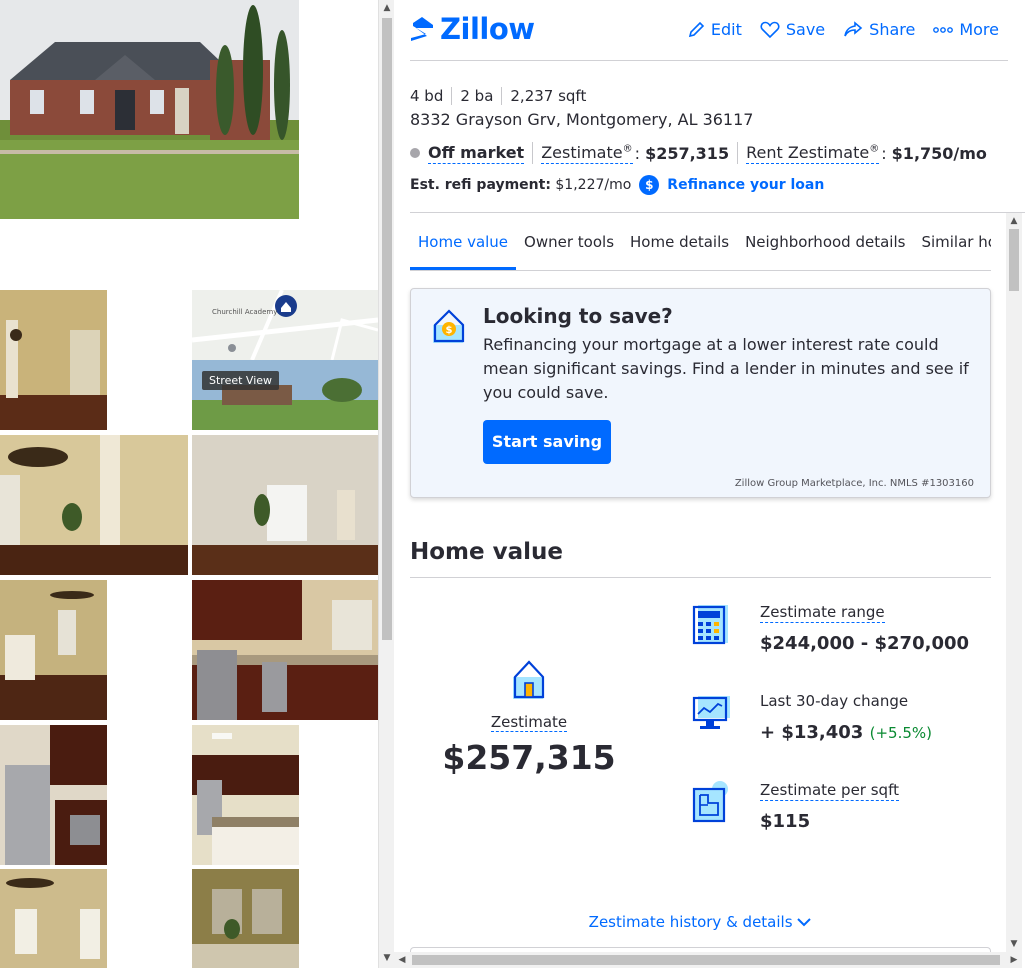 This screenshot has width=1025, height=968. What do you see at coordinates (943, 29) in the screenshot?
I see `more-dots-icon` at bounding box center [943, 29].